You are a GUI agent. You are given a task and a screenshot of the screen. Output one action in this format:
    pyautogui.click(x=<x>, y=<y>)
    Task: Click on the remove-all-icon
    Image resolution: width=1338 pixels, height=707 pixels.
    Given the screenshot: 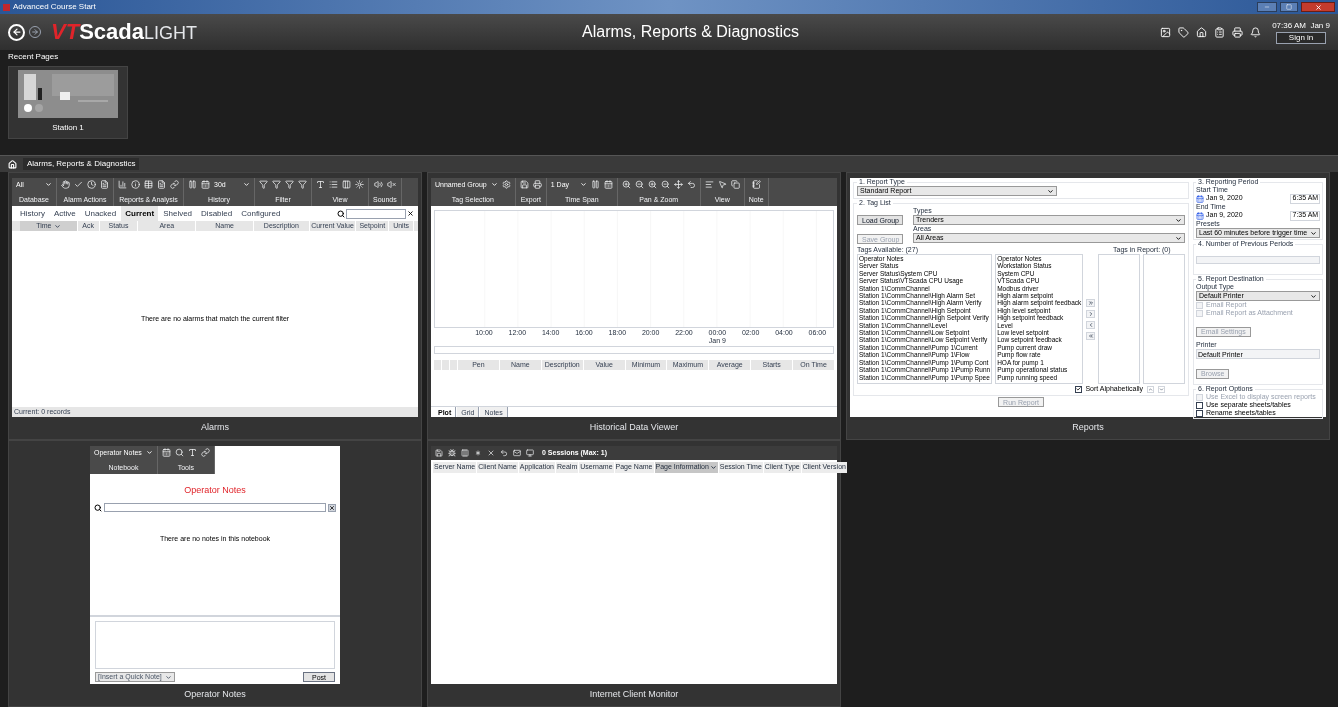 What is the action you would take?
    pyautogui.click(x=1090, y=335)
    